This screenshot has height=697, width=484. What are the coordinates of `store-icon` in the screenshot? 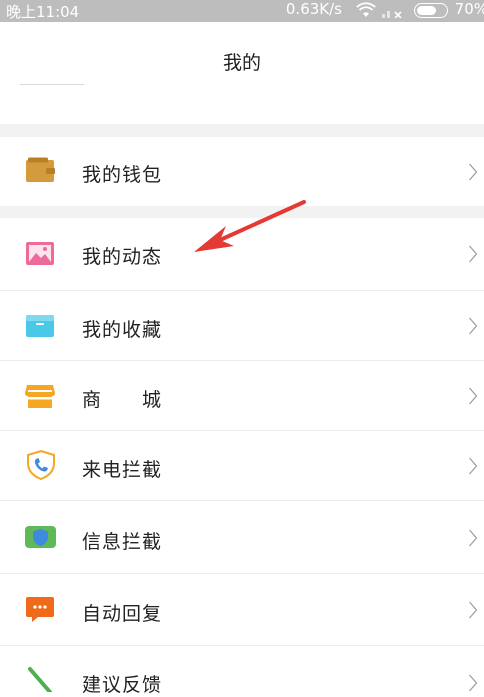 It's located at (40, 396).